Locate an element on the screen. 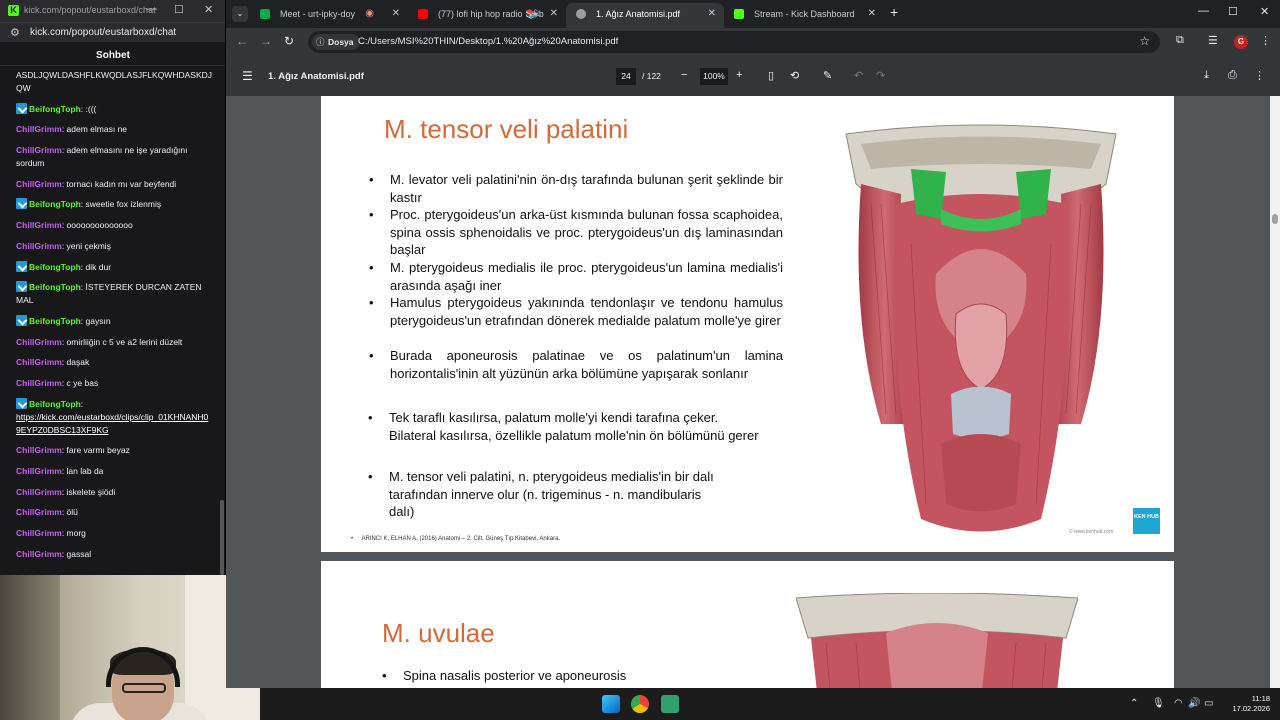  microphone-icon: 🎙 is located at coordinates (1158, 703).